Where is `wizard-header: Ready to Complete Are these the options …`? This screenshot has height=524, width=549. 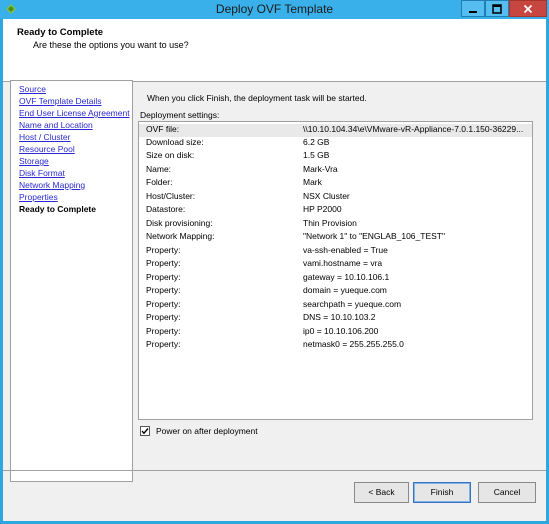
wizard-header: Ready to Complete Are these the options … is located at coordinates (274, 50).